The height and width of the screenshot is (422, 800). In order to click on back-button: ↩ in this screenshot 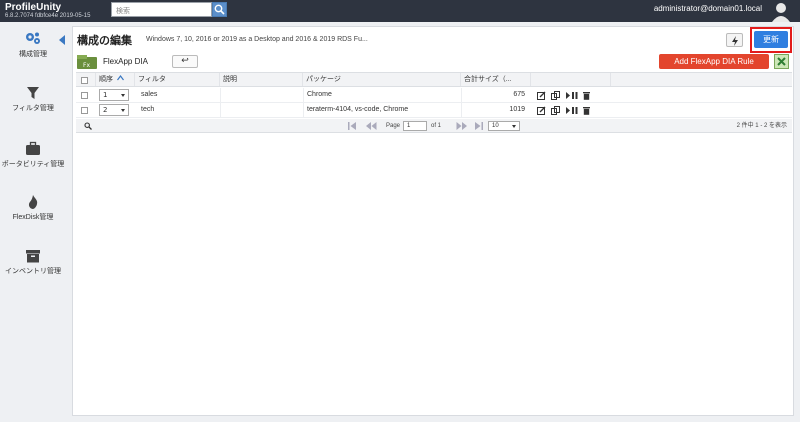, I will do `click(185, 61)`.